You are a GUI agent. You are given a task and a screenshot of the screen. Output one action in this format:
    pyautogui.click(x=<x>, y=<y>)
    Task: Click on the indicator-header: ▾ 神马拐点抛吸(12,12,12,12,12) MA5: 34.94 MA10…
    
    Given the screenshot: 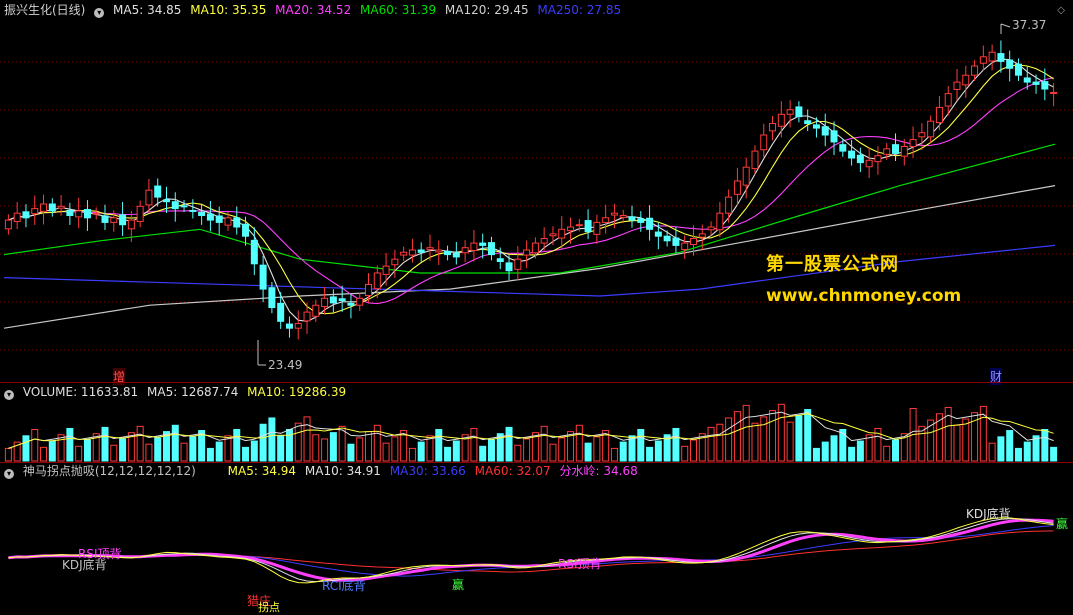 What is the action you would take?
    pyautogui.click(x=323, y=471)
    